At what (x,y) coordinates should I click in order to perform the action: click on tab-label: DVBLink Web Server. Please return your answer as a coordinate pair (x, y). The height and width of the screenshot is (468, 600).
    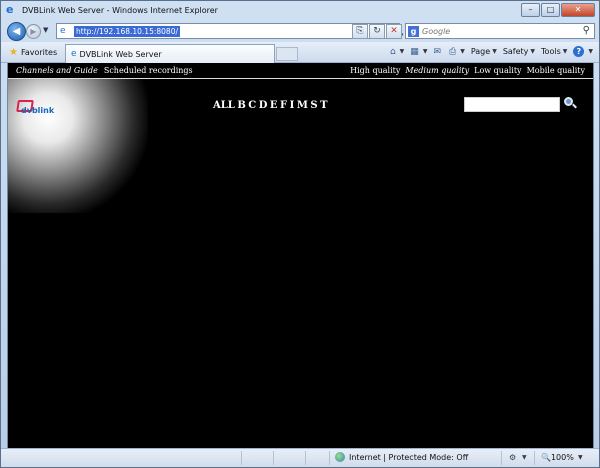
    Looking at the image, I should click on (120, 54).